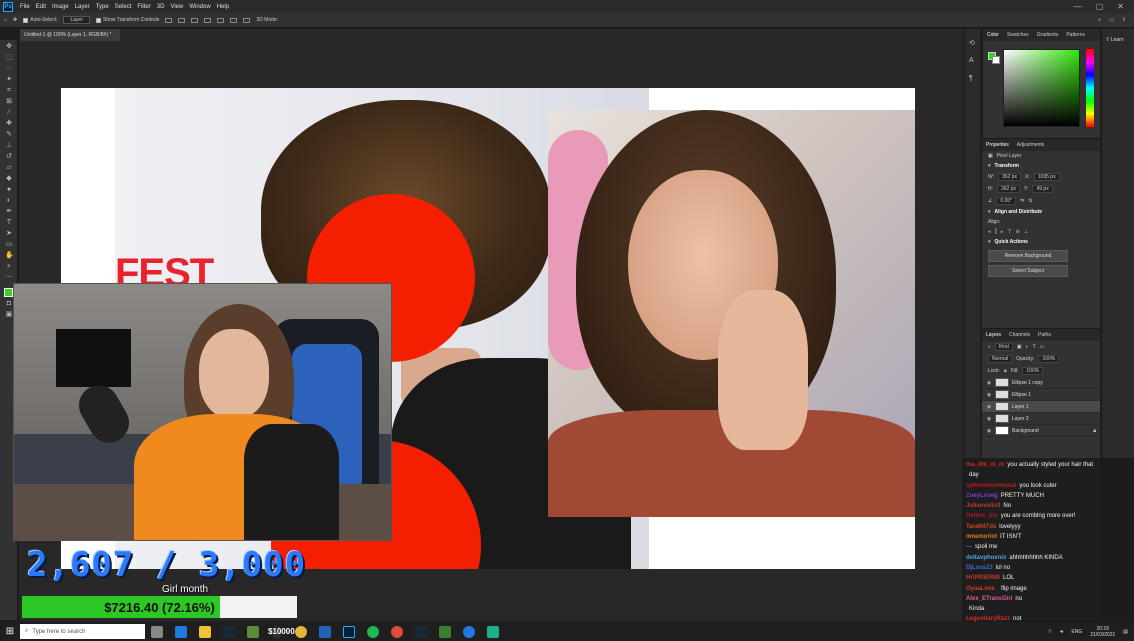 The image size is (1134, 641). What do you see at coordinates (10, 631) in the screenshot?
I see `windows-start-icon: ⊞` at bounding box center [10, 631].